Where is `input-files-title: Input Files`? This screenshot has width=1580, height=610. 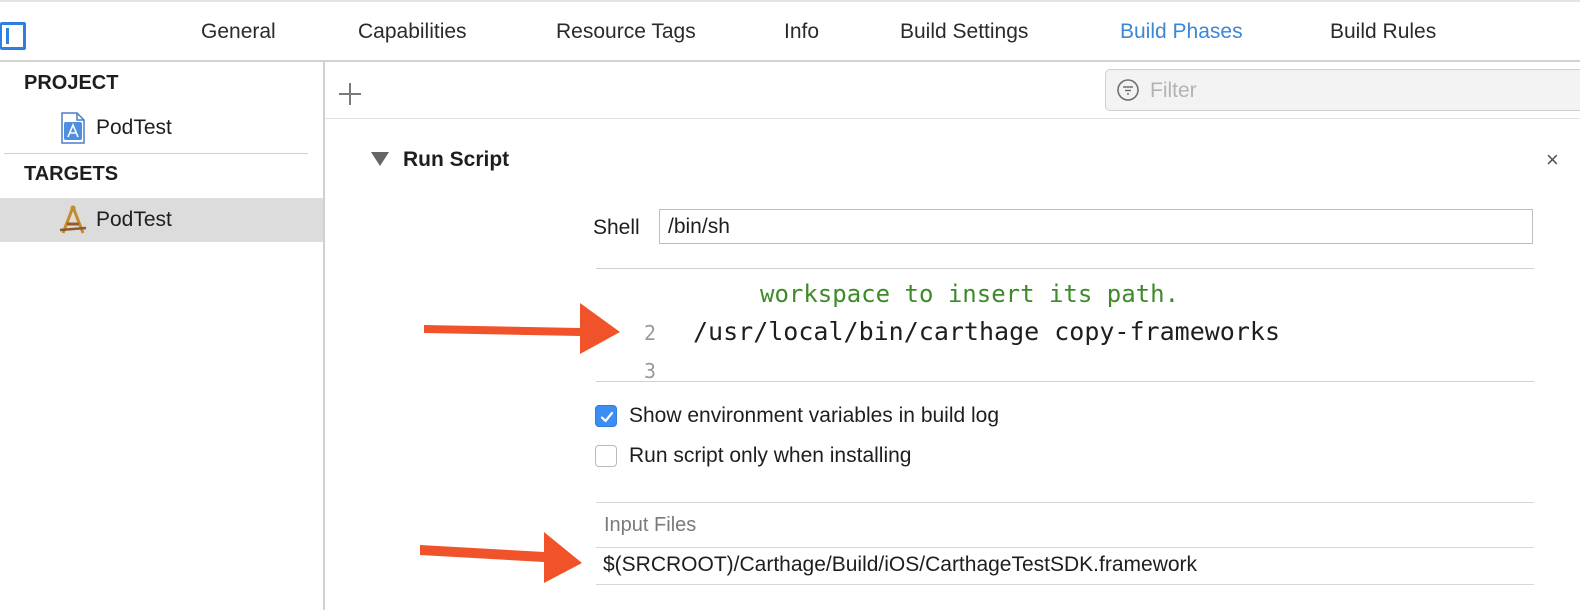
input-files-title: Input Files is located at coordinates (650, 525).